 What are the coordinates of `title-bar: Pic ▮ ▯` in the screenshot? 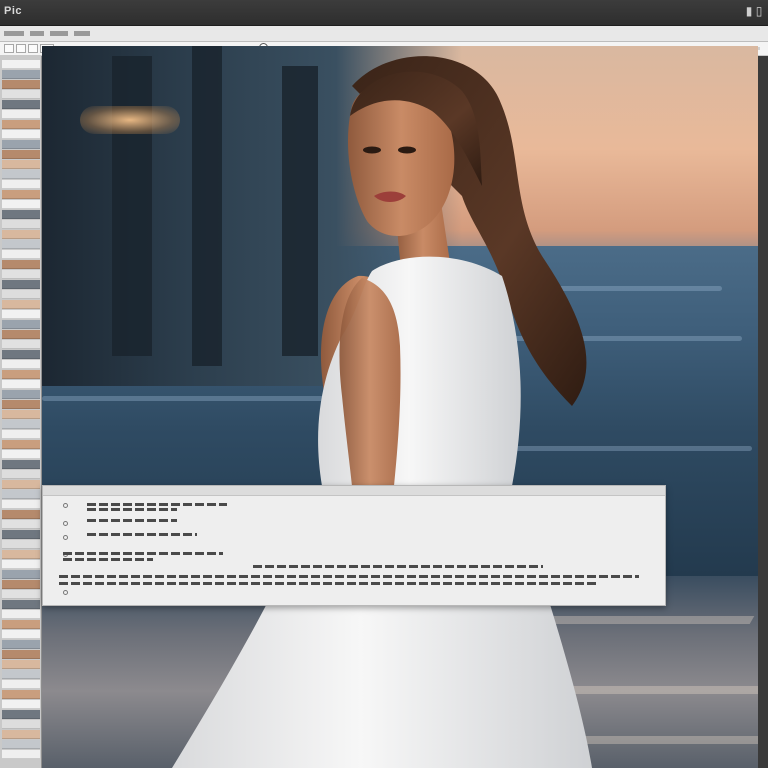 It's located at (384, 13).